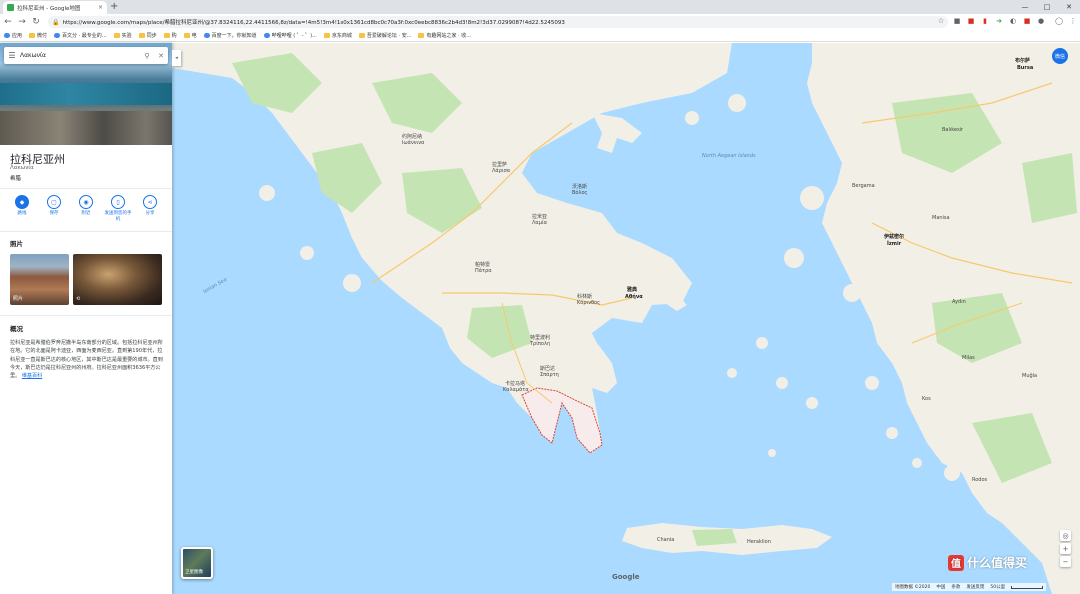  I want to click on nearby-button: ◉ 附近, so click(86, 208).